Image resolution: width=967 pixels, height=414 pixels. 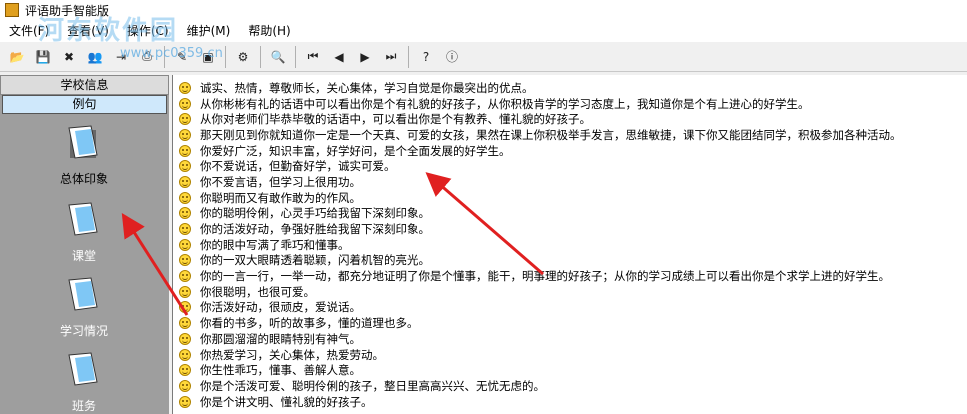 What do you see at coordinates (573, 261) in the screenshot?
I see `phrase-item: 你的一双大眼睛透着聪颖，闪着机智的亮光。` at bounding box center [573, 261].